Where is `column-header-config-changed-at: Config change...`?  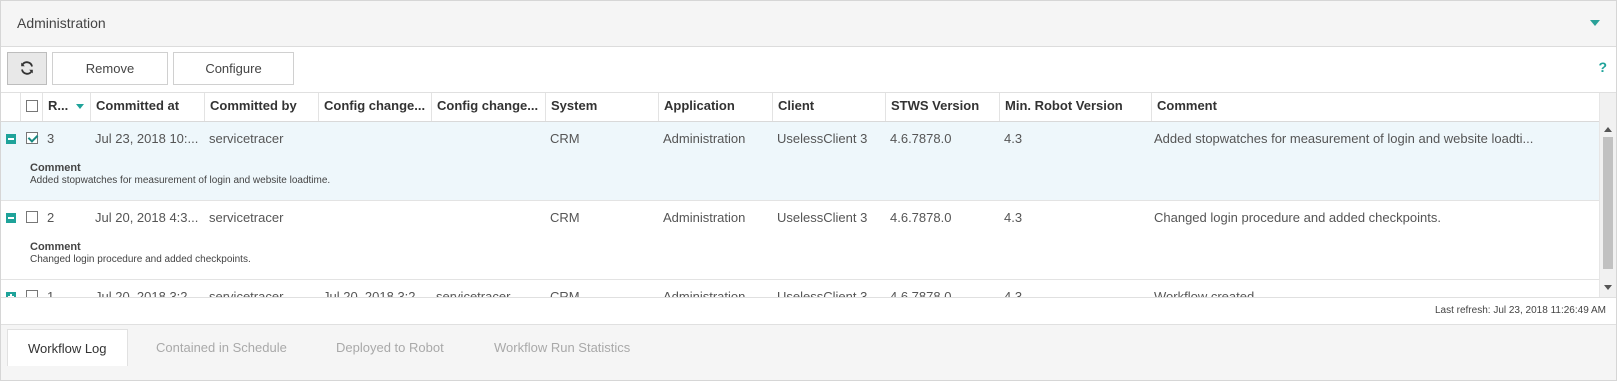
column-header-config-changed-at: Config change... is located at coordinates (374, 107).